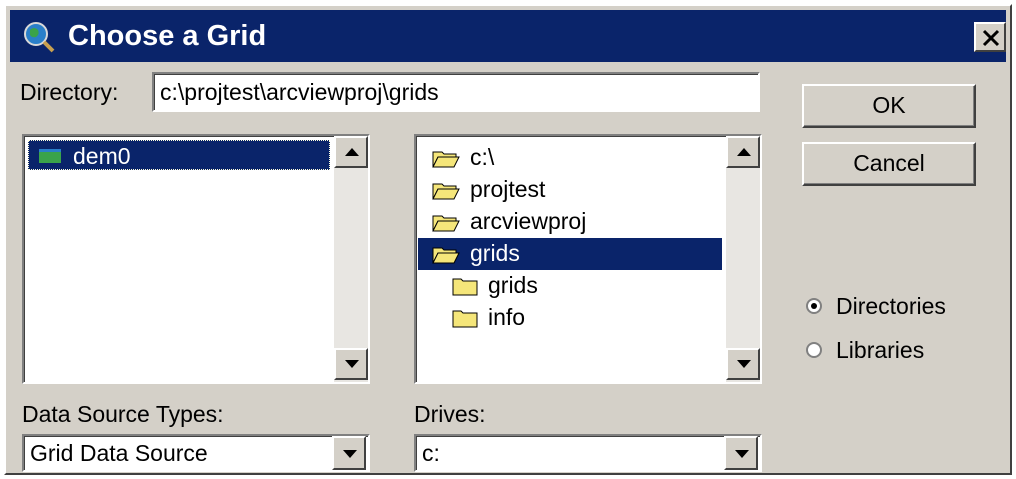 This screenshot has height=479, width=1016. Describe the element at coordinates (508, 189) in the screenshot. I see `tree-item-label: projtest` at that location.